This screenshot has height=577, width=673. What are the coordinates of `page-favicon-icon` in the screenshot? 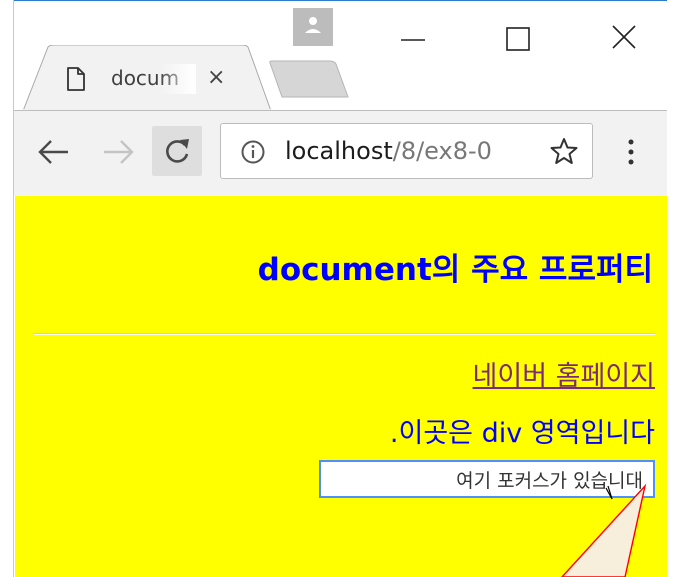 It's located at (76, 79).